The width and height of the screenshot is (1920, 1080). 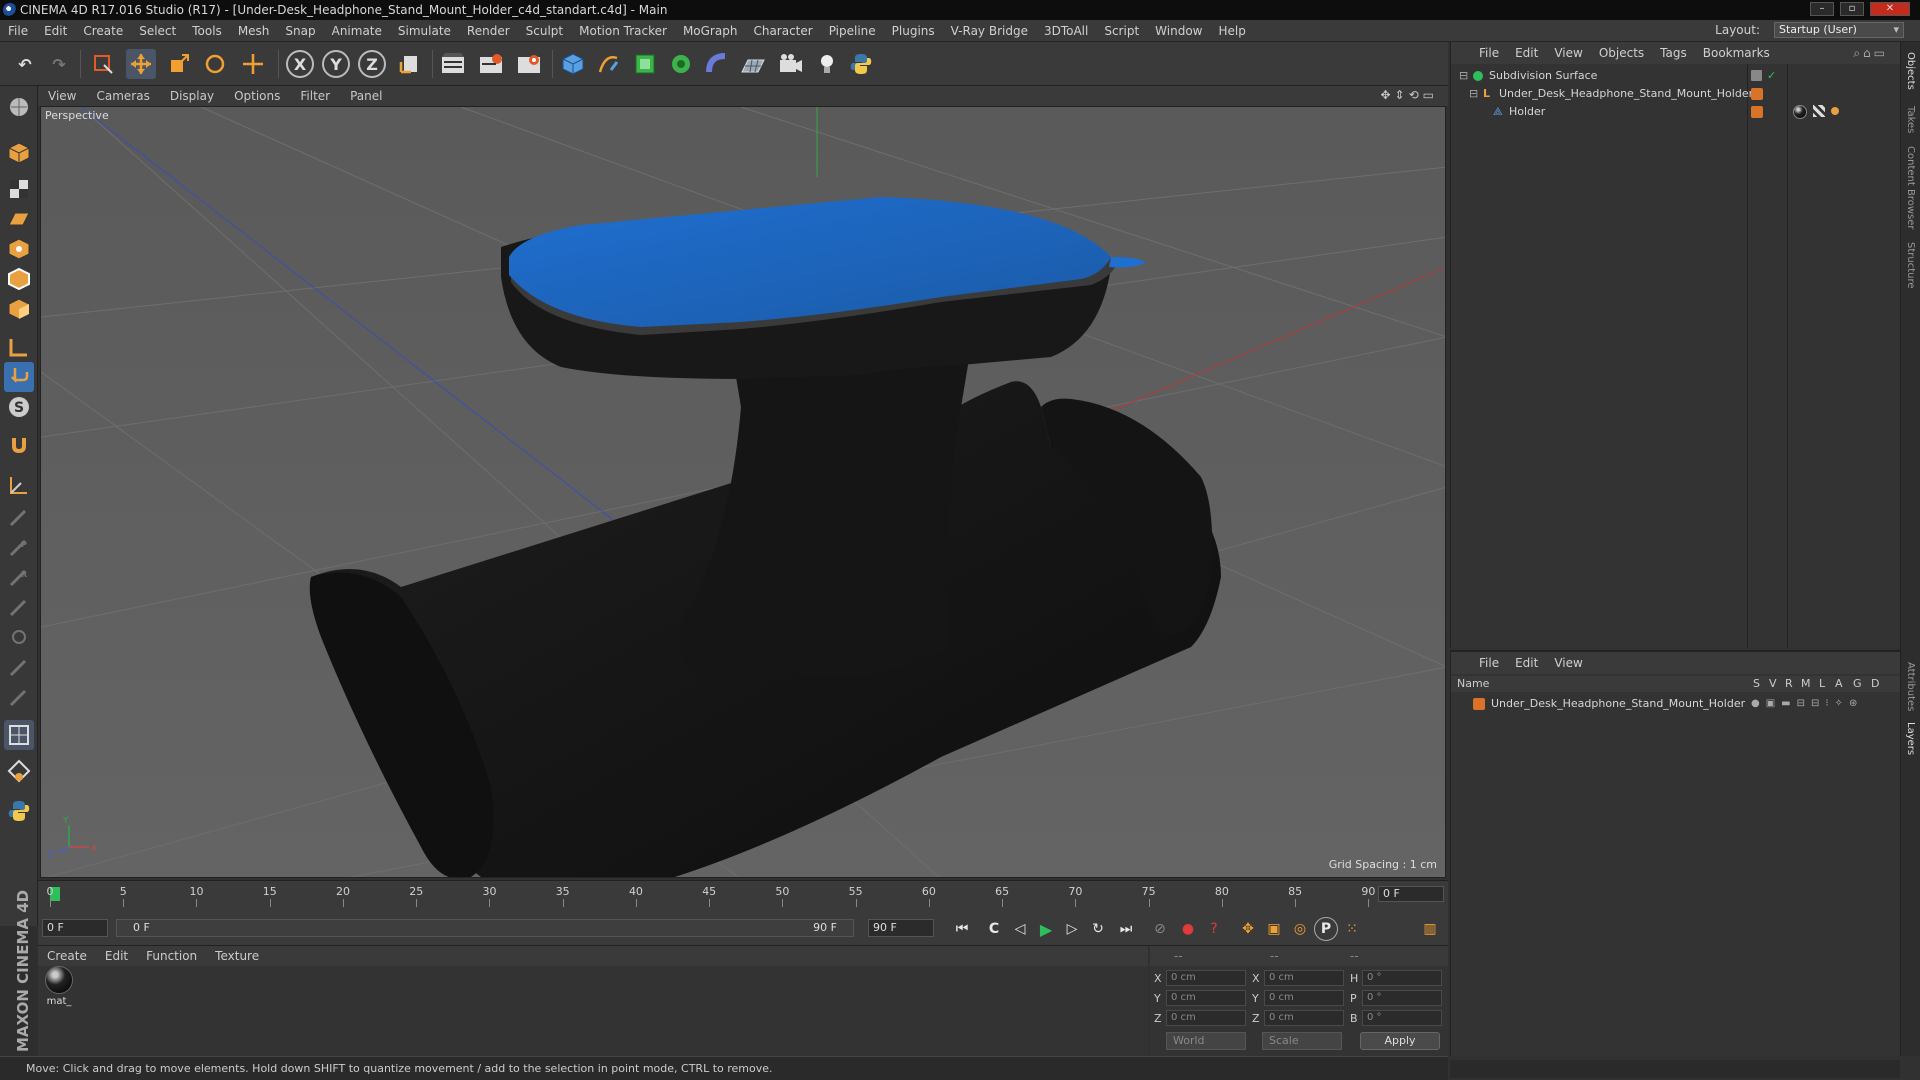 What do you see at coordinates (116, 956) in the screenshot?
I see `material-menu-edit: Edit` at bounding box center [116, 956].